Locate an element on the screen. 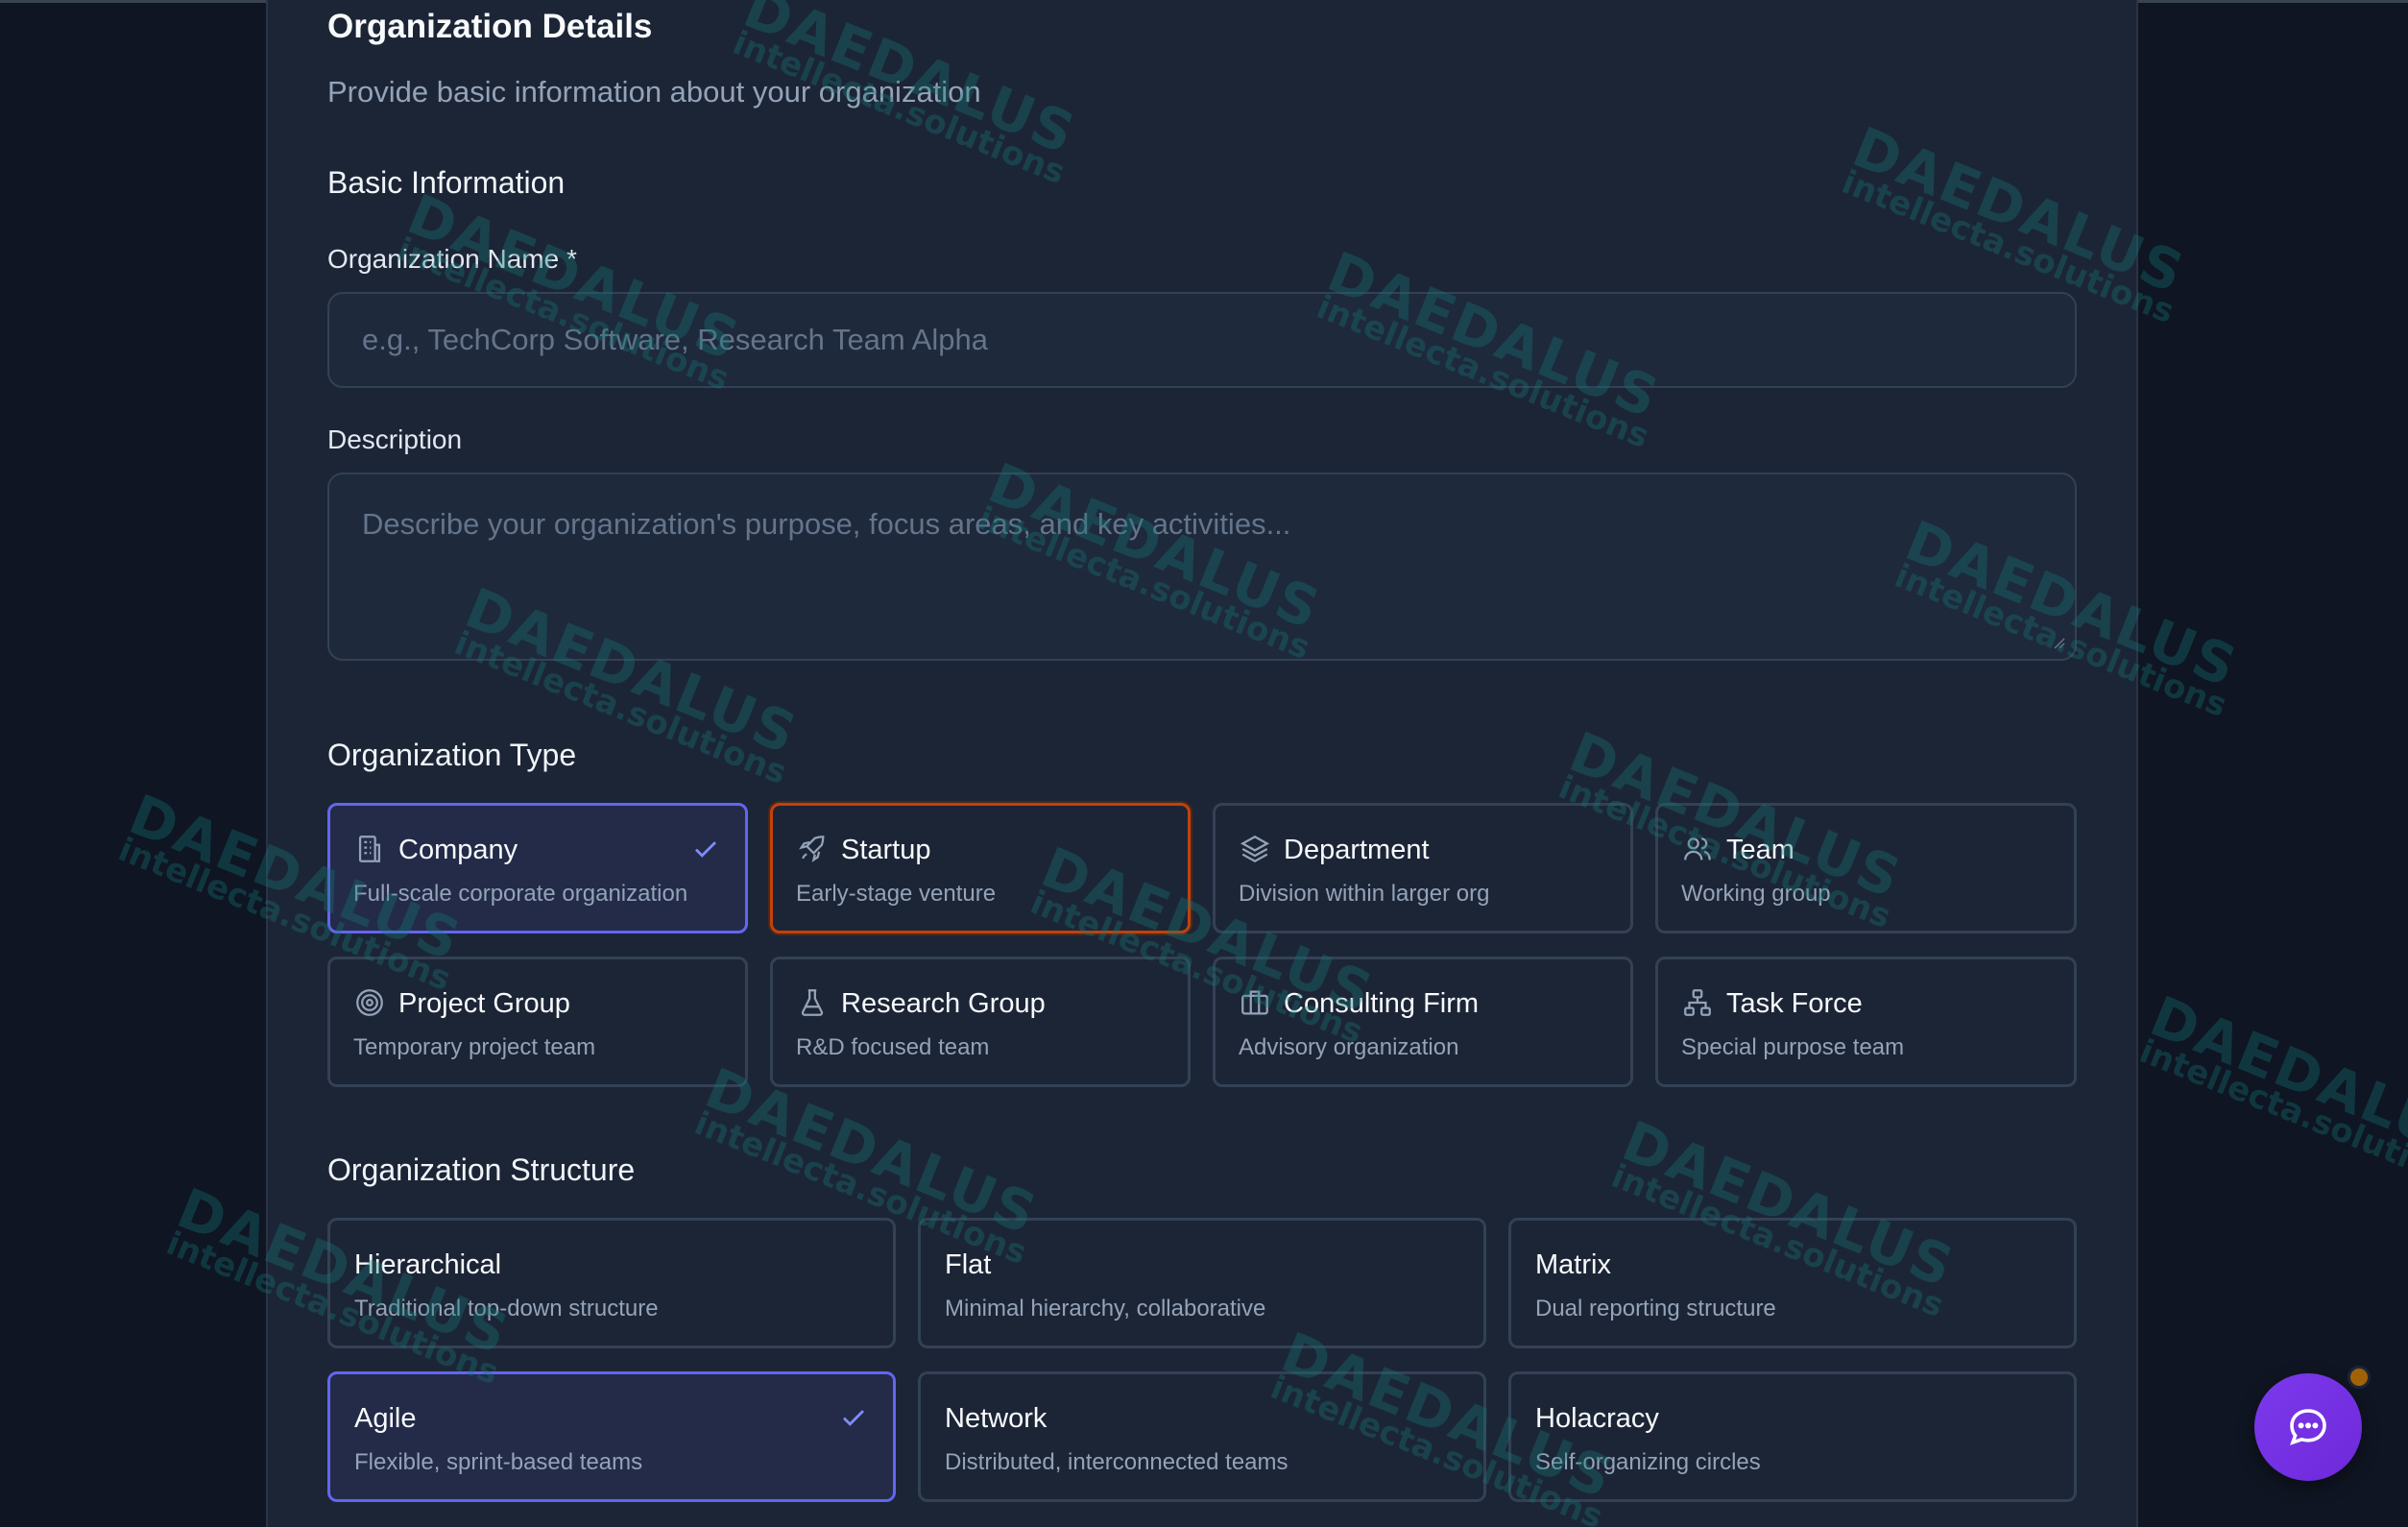 The height and width of the screenshot is (1527, 2408). briefcase-icon is located at coordinates (1254, 1002).